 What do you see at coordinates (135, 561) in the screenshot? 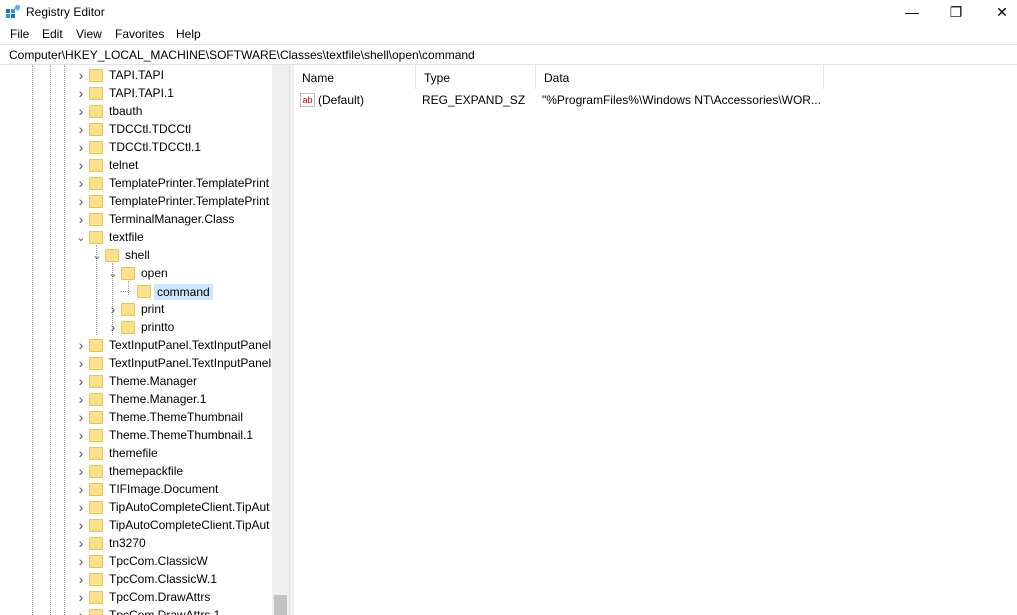
I see `tree-item: › TpcCom.ClassicW` at bounding box center [135, 561].